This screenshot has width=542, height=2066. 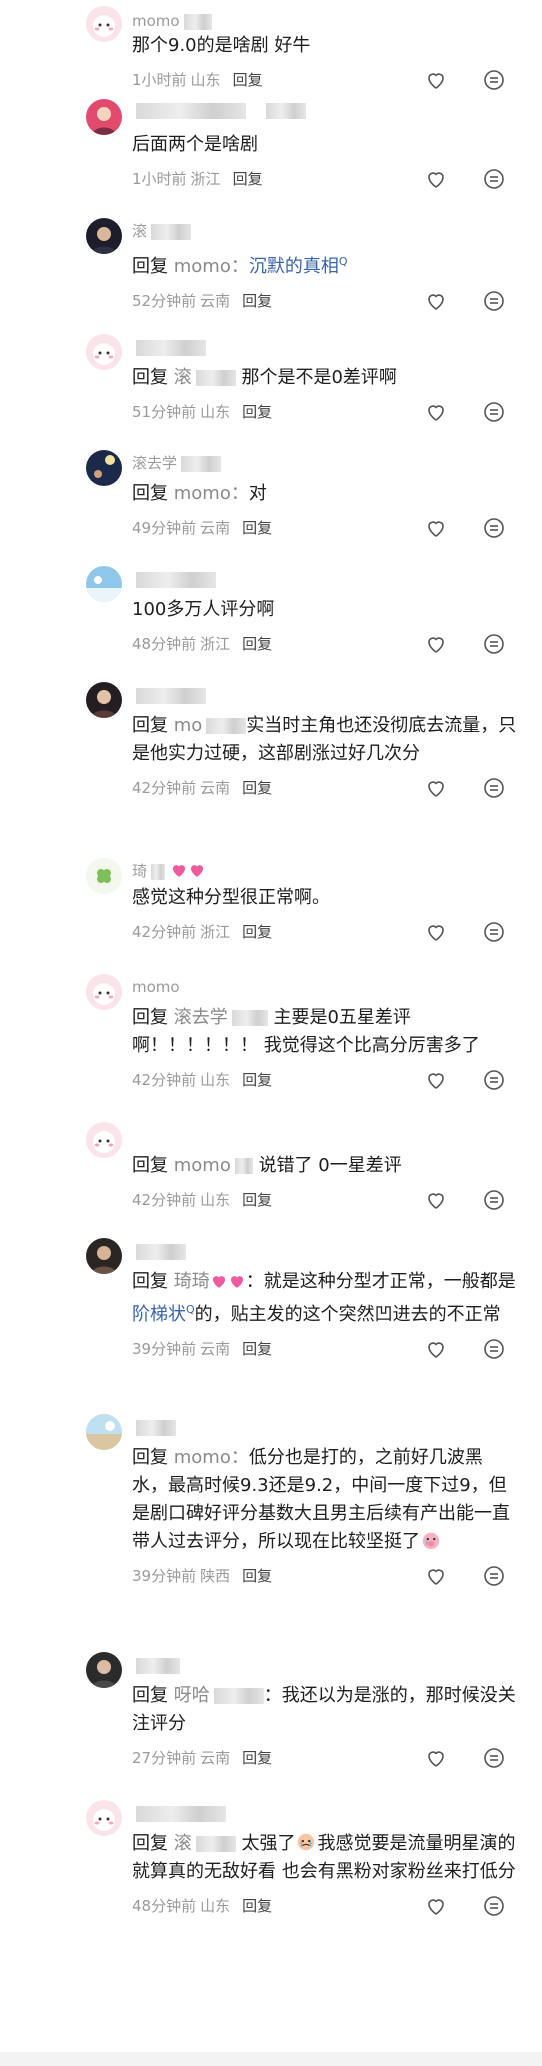 I want to click on comment-username: 滚去学, so click(x=325, y=463).